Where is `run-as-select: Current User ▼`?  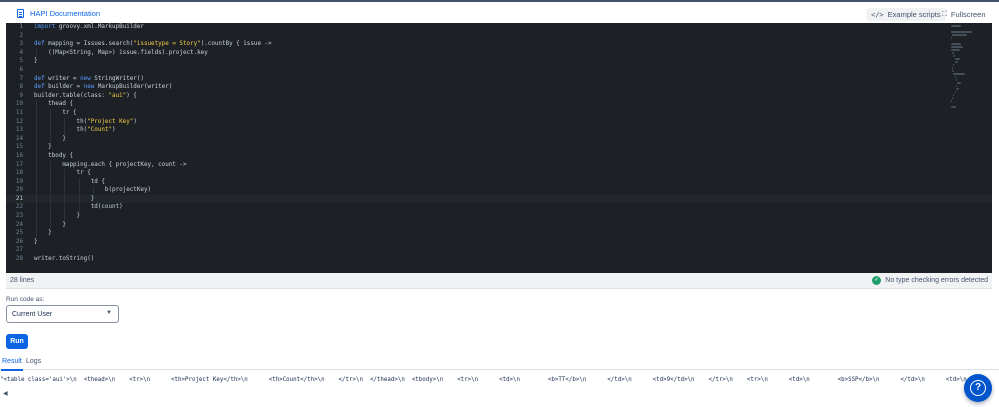 run-as-select: Current User ▼ is located at coordinates (62, 314).